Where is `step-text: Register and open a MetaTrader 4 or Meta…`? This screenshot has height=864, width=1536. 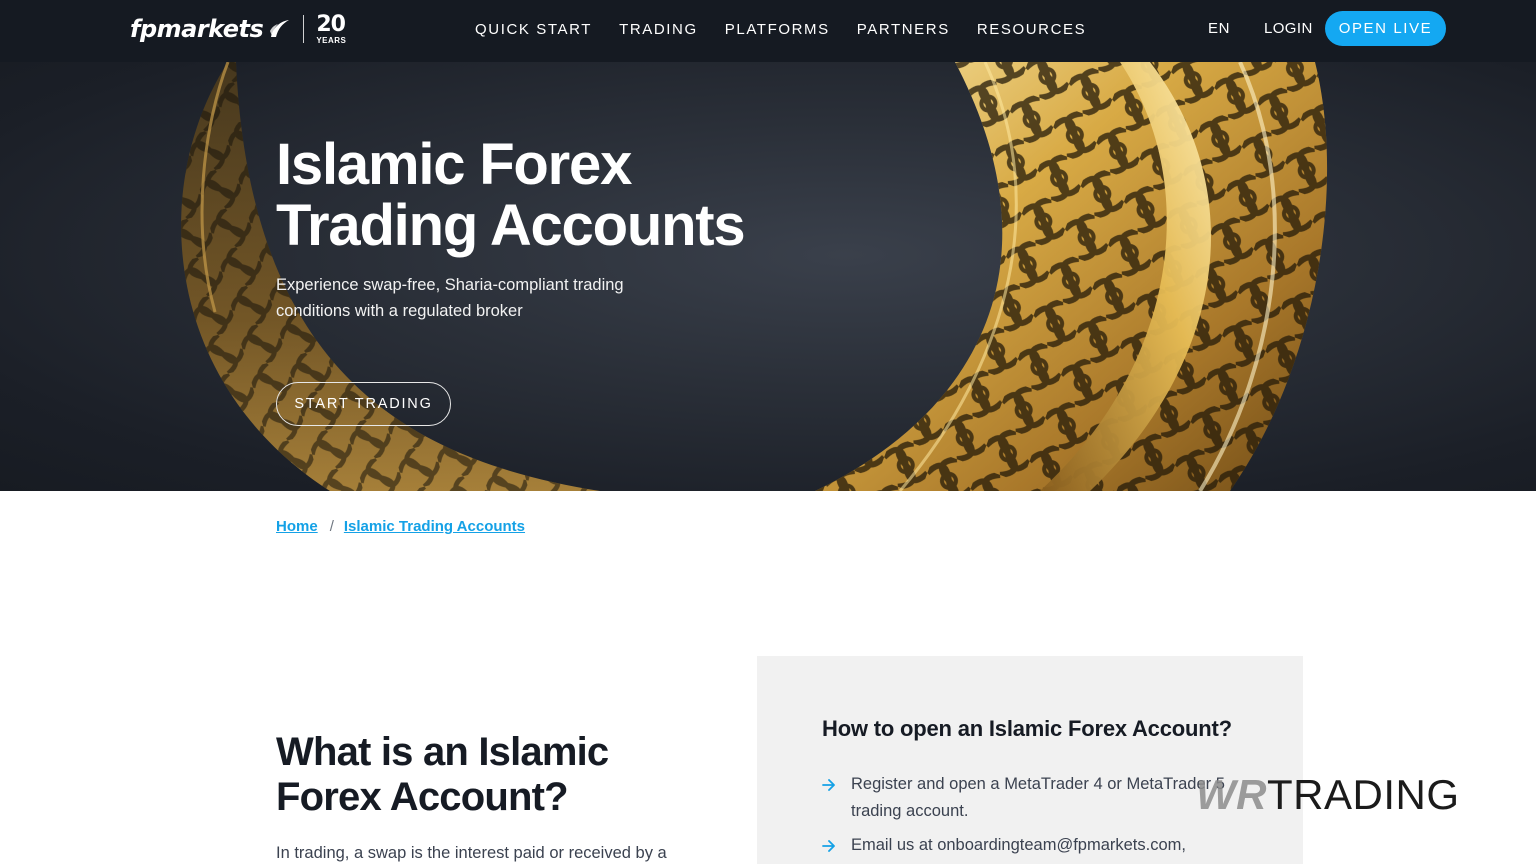
step-text: Register and open a MetaTrader 4 or Meta… is located at coordinates (1038, 798).